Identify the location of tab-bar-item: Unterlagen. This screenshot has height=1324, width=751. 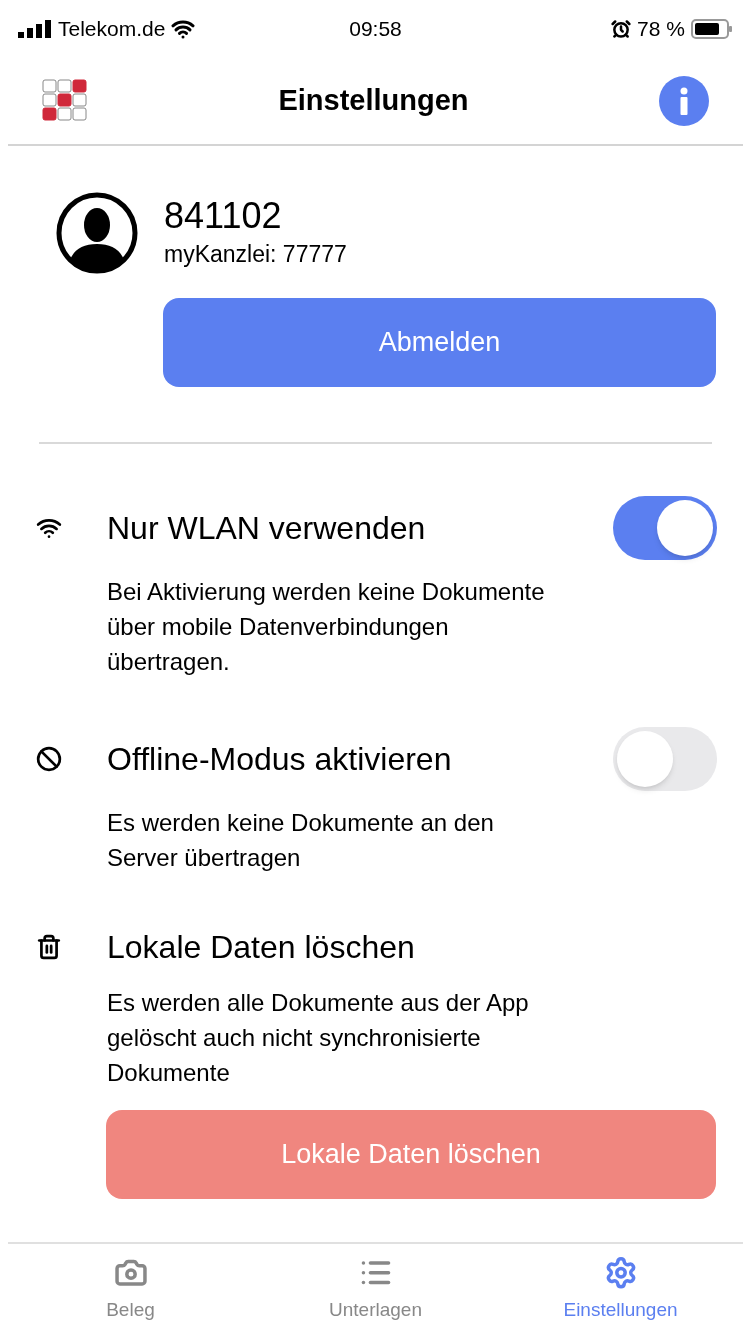
(375, 1284).